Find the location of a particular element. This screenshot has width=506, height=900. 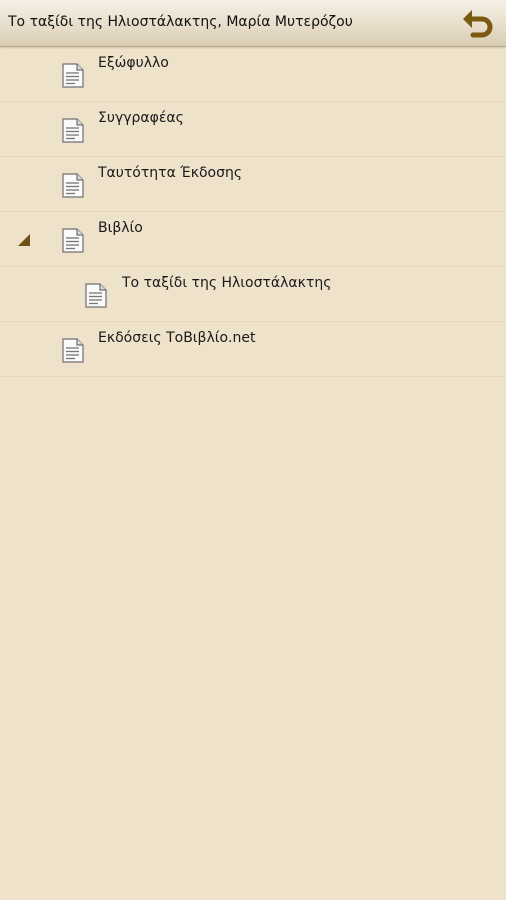

toc-item-label: Βιβλίο is located at coordinates (120, 228).